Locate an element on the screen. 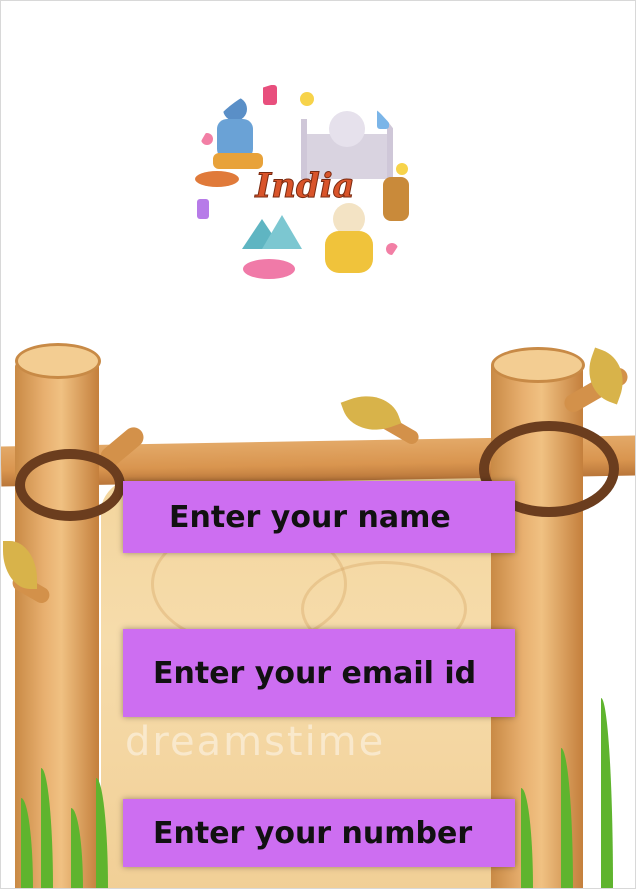  name-placeholder: Enter your name is located at coordinates (310, 517).